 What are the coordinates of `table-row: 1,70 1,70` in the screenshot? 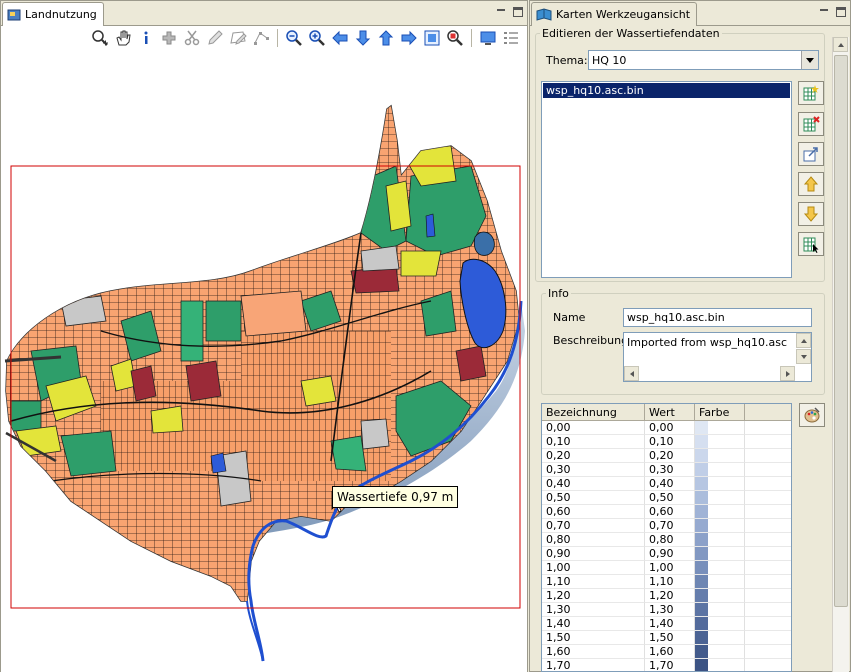 It's located at (666, 665).